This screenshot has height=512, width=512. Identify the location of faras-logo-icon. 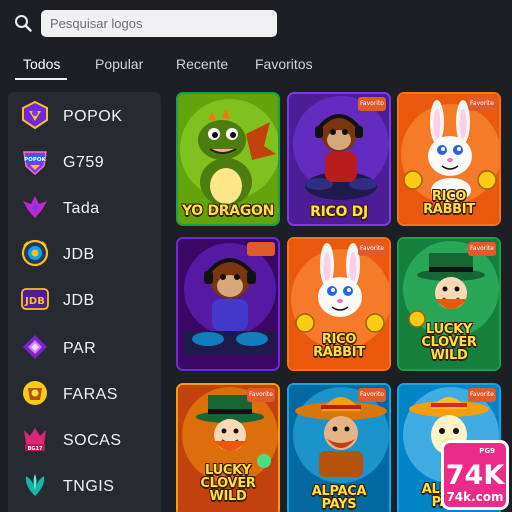
(35, 393).